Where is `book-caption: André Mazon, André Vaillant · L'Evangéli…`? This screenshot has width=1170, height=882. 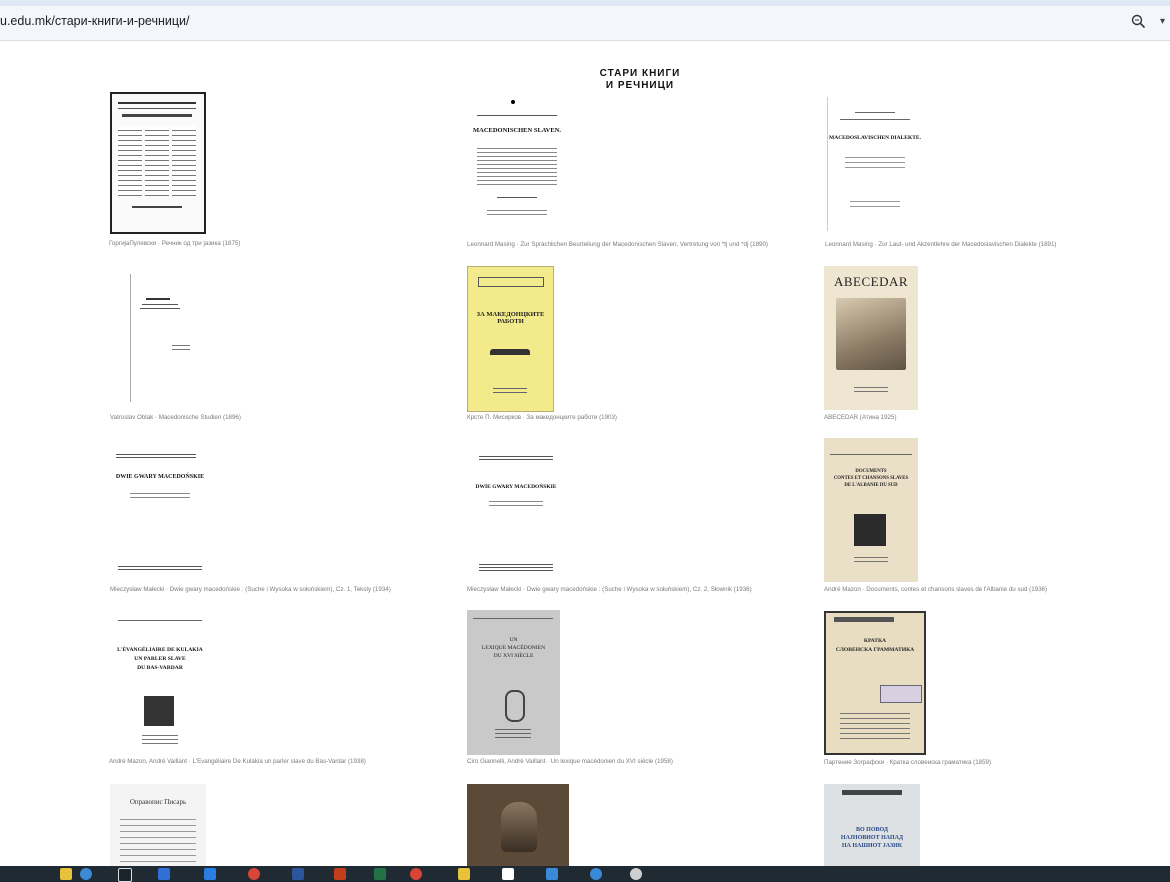
book-caption: André Mazon, André Vaillant · L'Evangéli… is located at coordinates (237, 761).